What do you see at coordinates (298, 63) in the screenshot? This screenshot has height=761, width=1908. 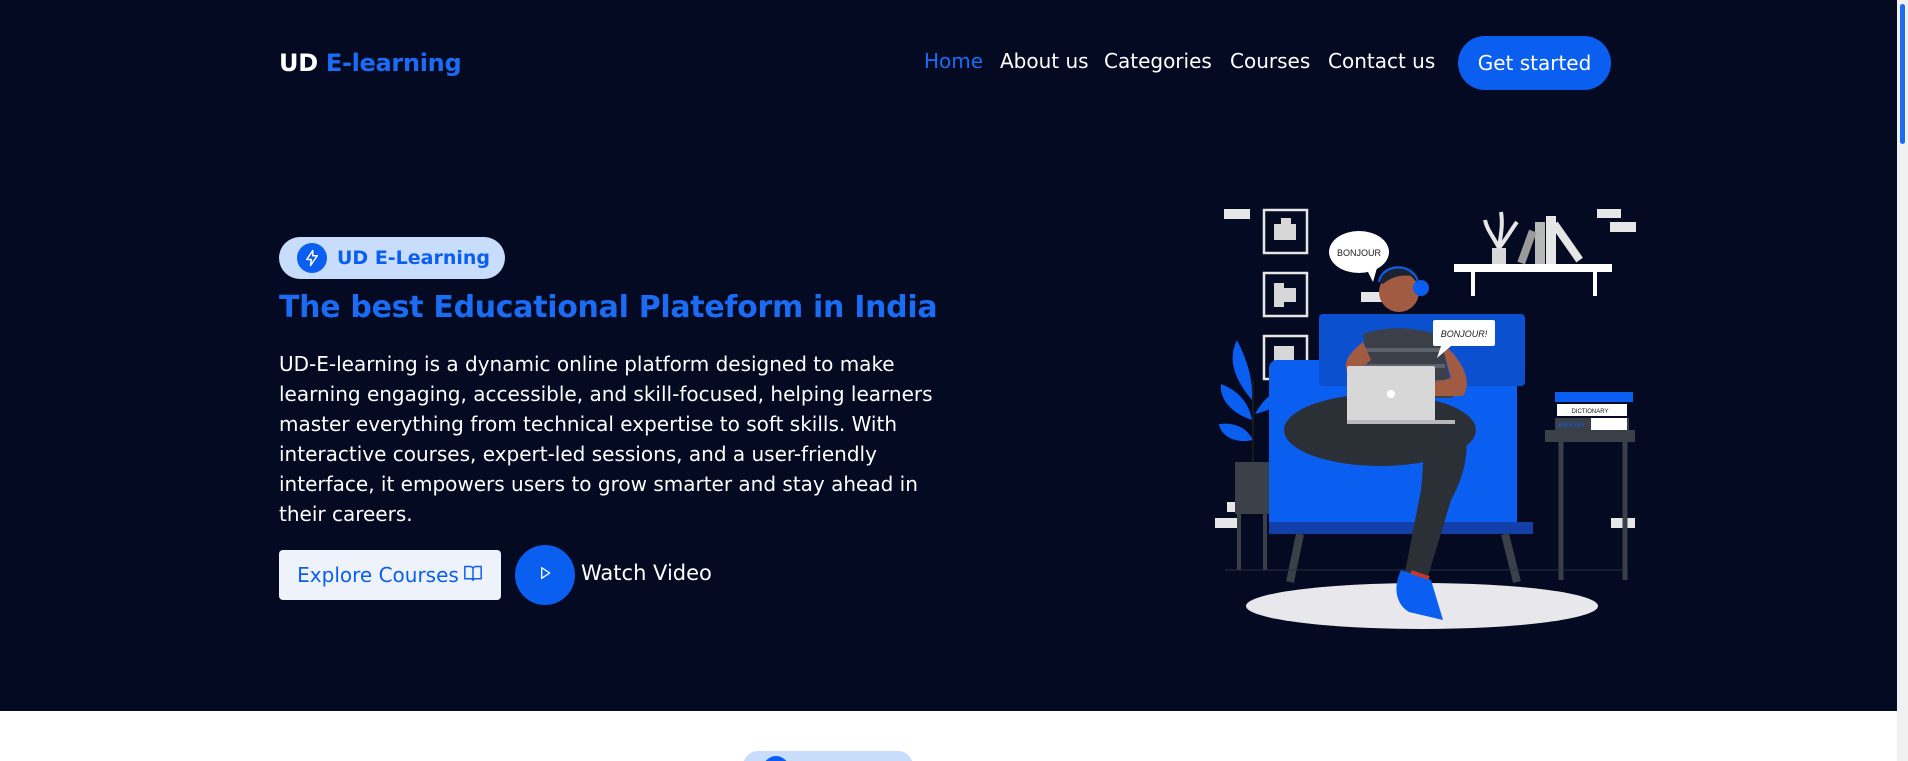 I see `logo-part-ud: UD` at bounding box center [298, 63].